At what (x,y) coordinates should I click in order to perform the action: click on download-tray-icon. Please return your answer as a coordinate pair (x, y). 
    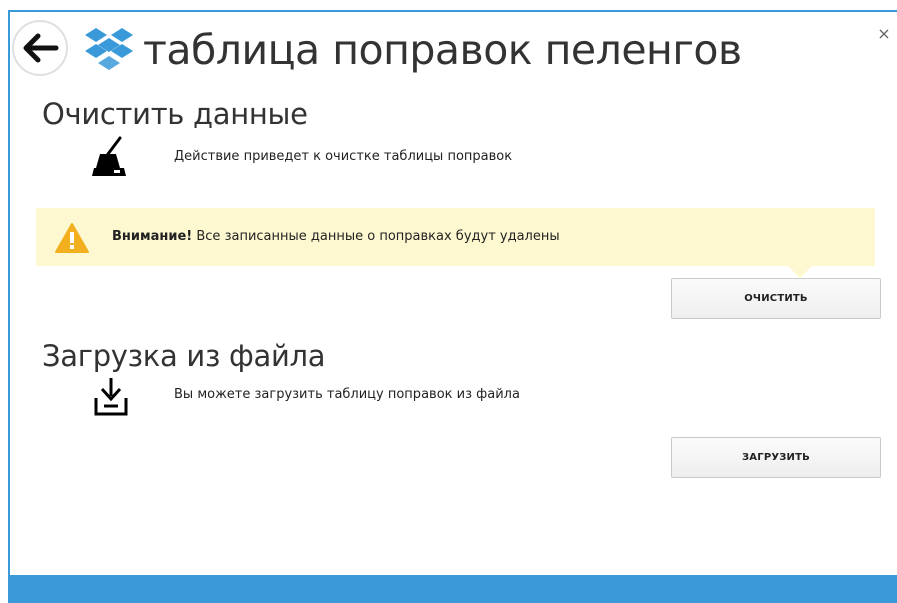
    Looking at the image, I should click on (111, 397).